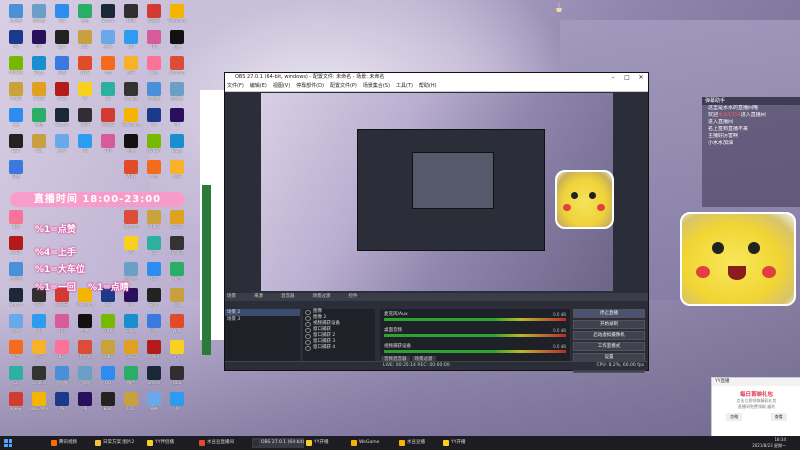 The image size is (800, 450). I want to click on taskbar-app: 水豆豆直播间, so click(216, 443).